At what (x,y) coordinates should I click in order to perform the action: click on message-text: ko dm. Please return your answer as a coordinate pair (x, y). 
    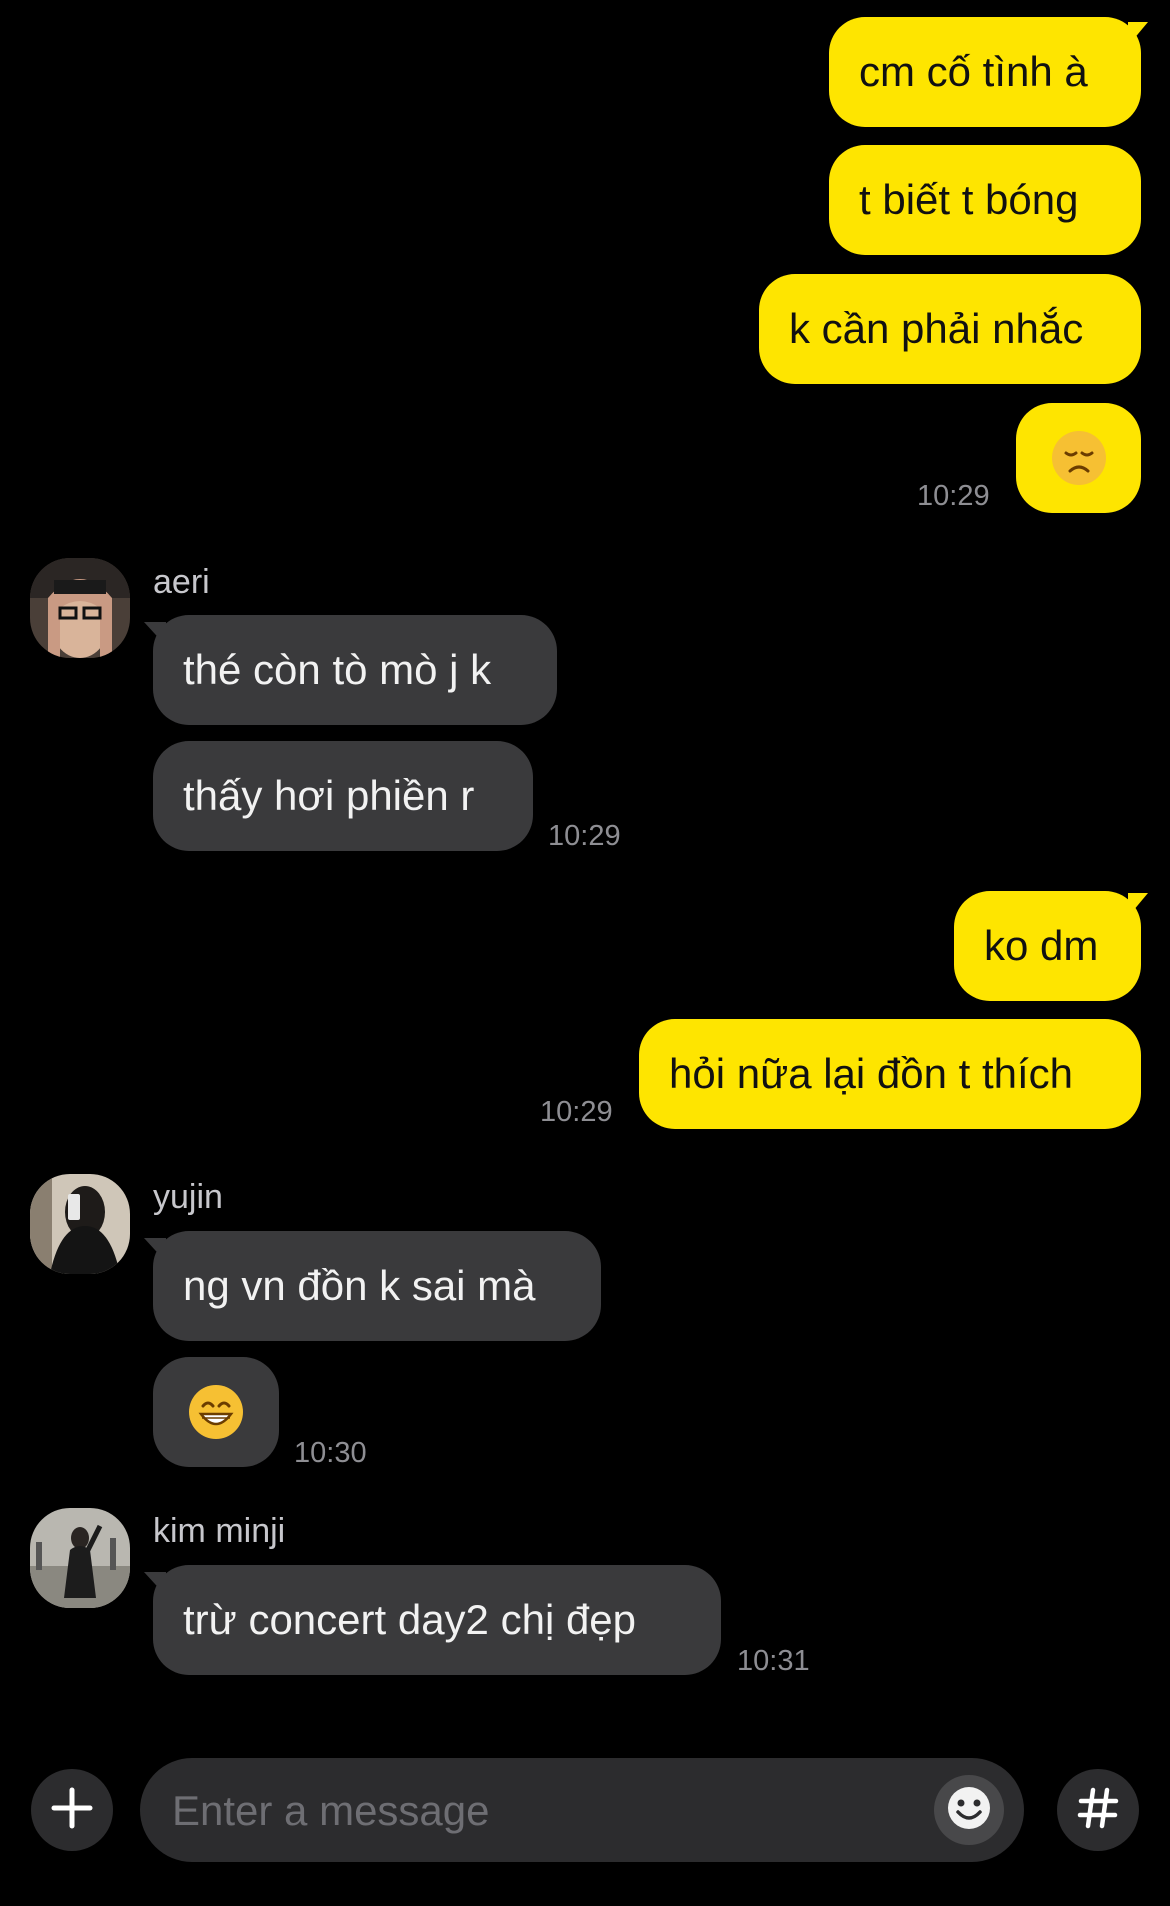
    Looking at the image, I should click on (1041, 945).